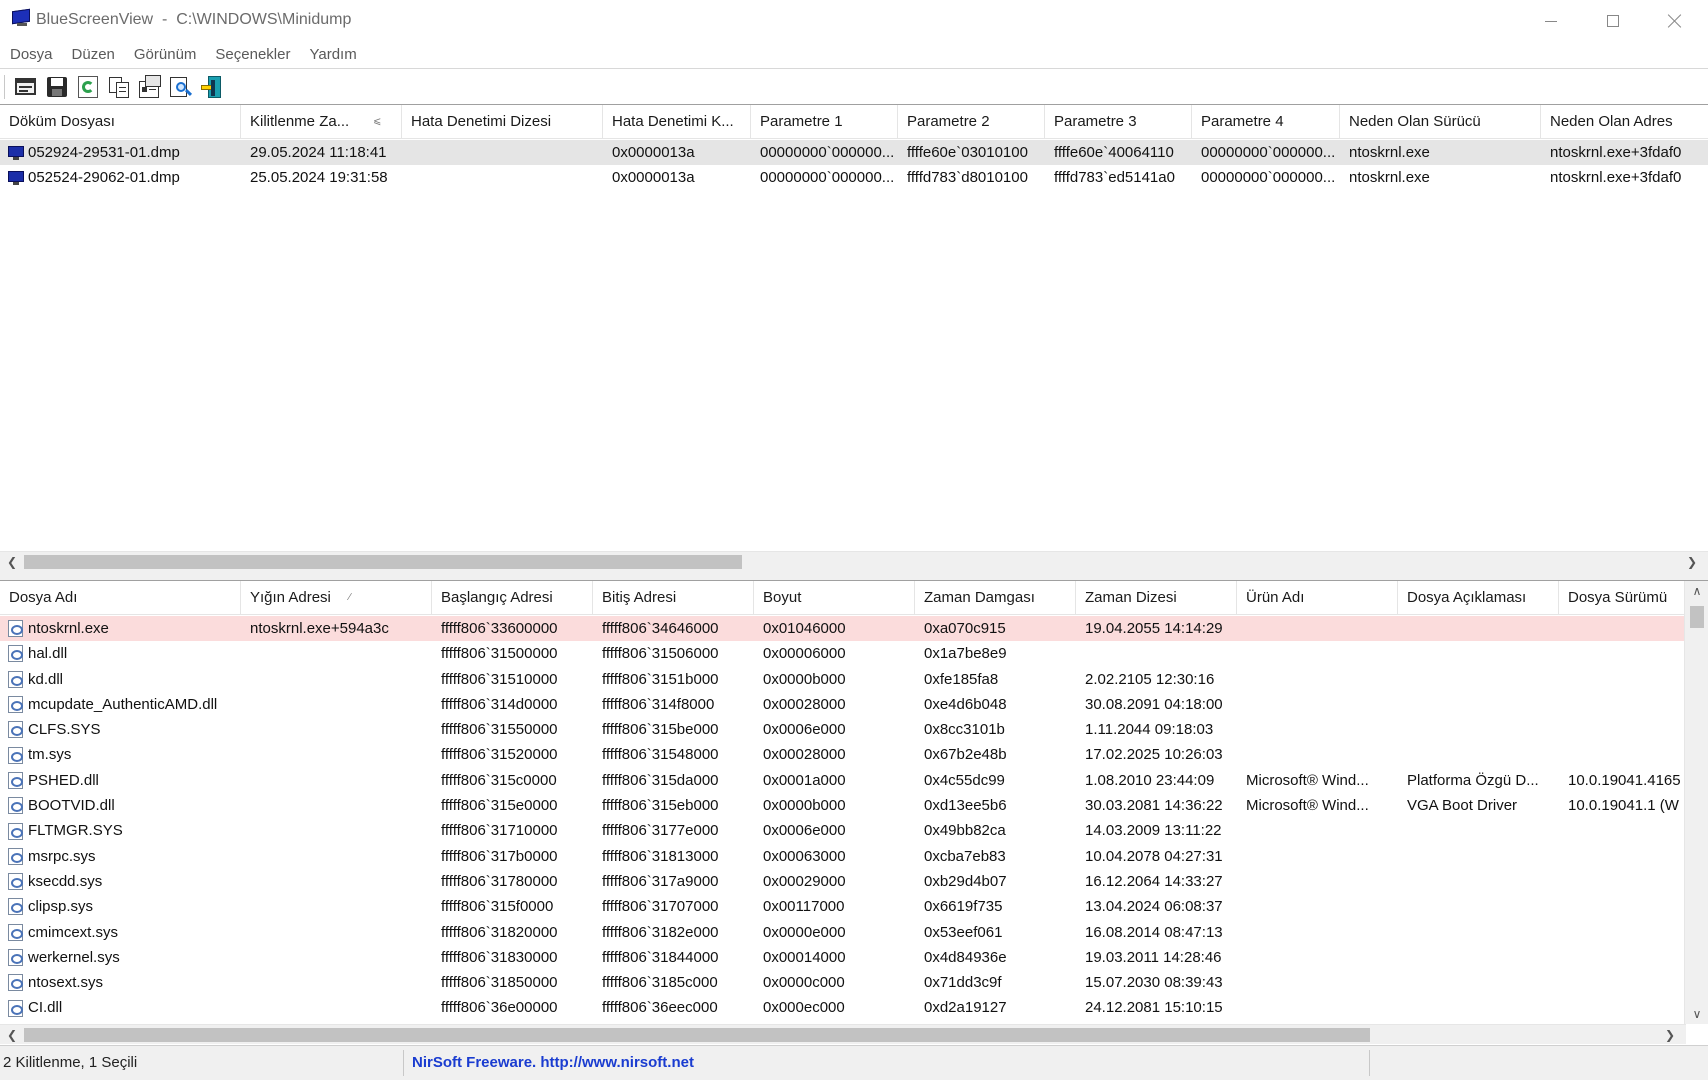  What do you see at coordinates (1551, 21) in the screenshot?
I see `minimize-button` at bounding box center [1551, 21].